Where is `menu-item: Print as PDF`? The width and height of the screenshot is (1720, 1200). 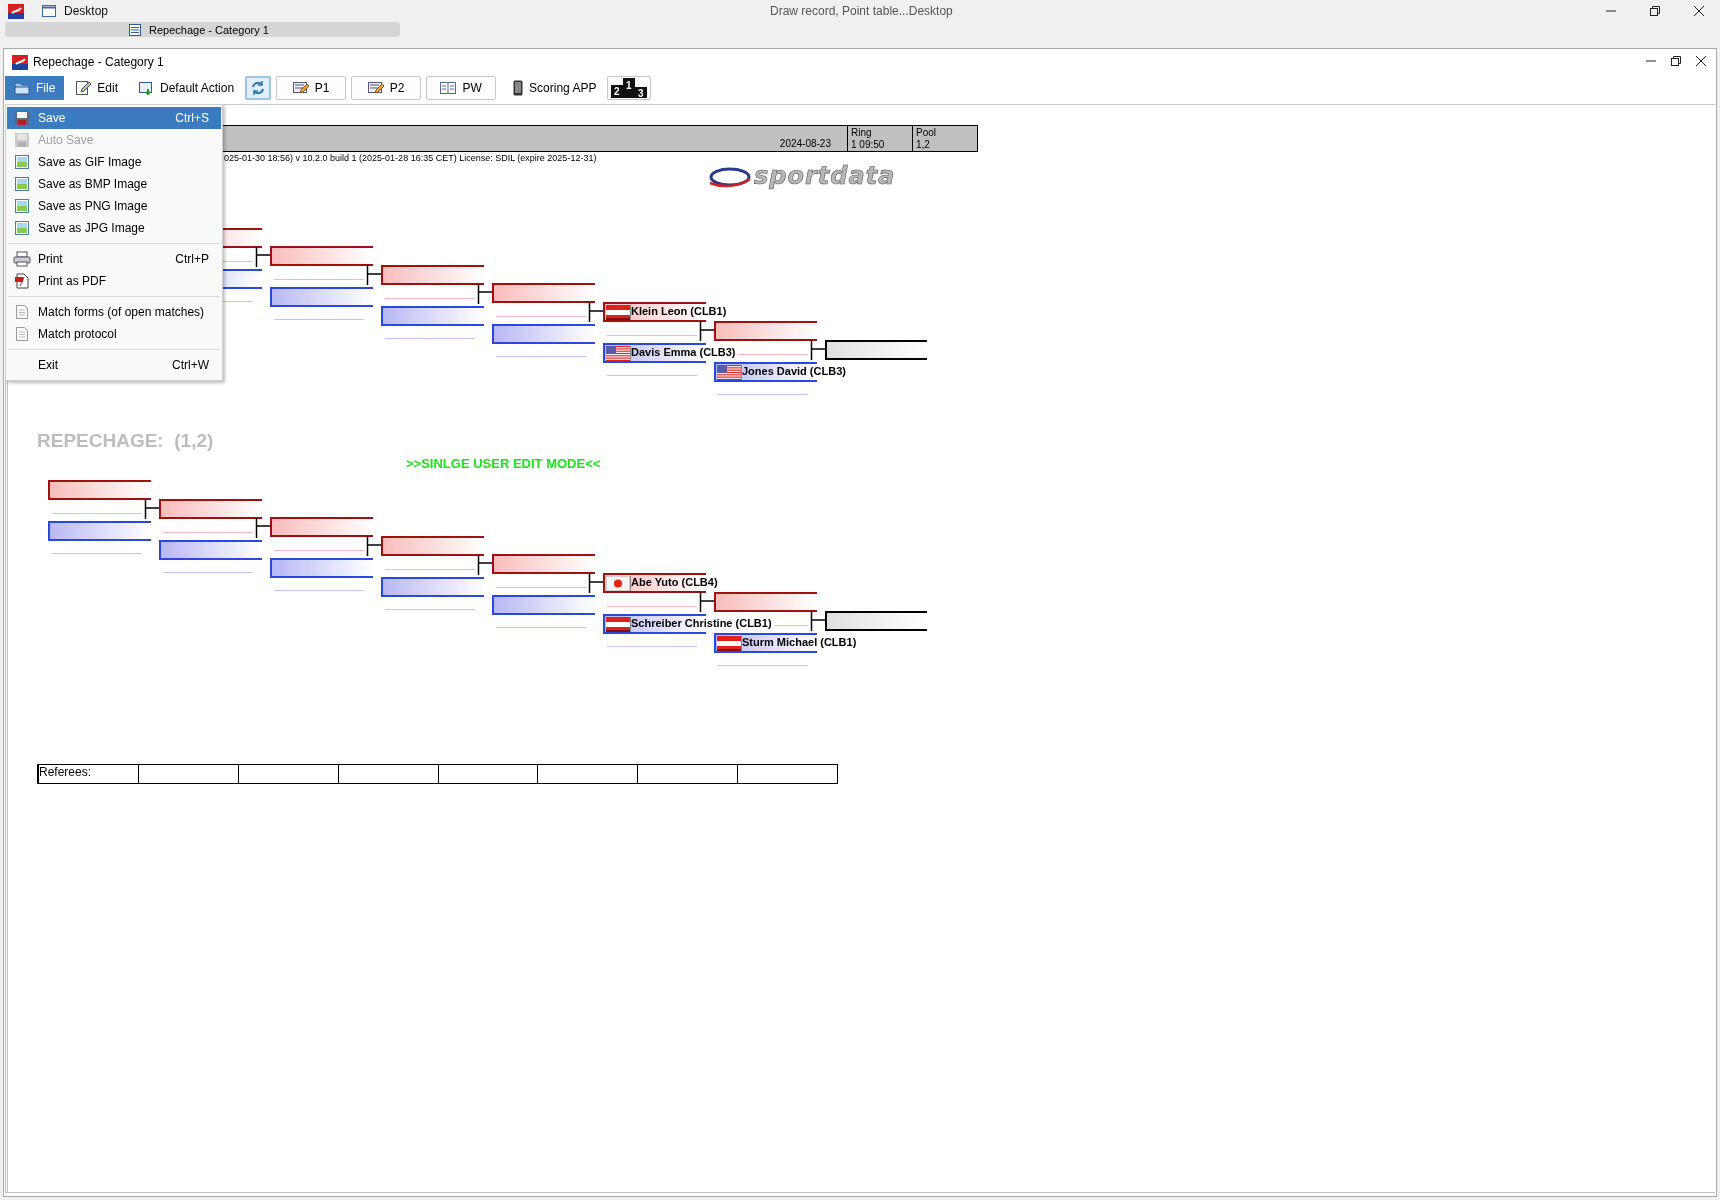 menu-item: Print as PDF is located at coordinates (114, 281).